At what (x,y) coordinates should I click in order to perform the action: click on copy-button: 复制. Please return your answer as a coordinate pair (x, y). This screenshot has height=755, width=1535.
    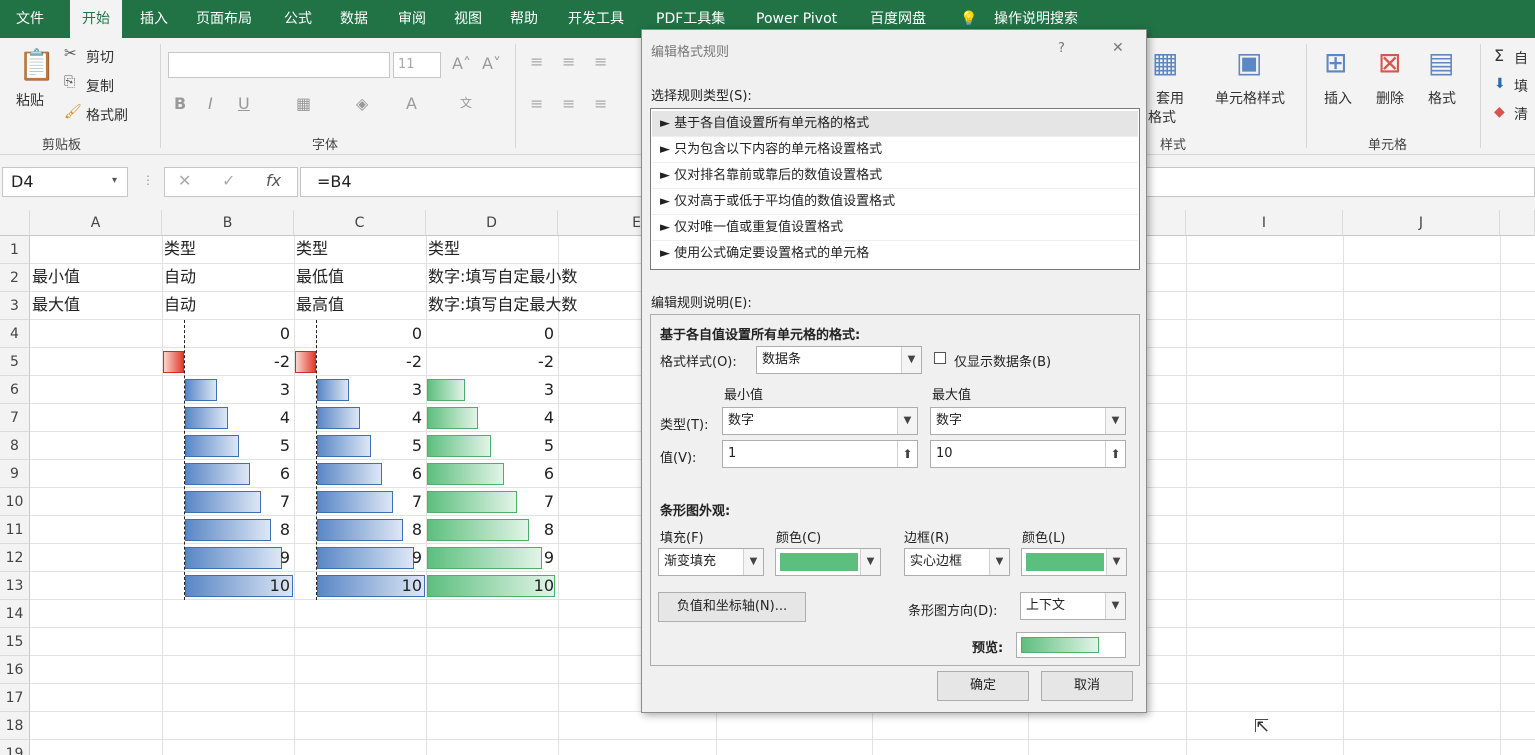
    Looking at the image, I should click on (100, 86).